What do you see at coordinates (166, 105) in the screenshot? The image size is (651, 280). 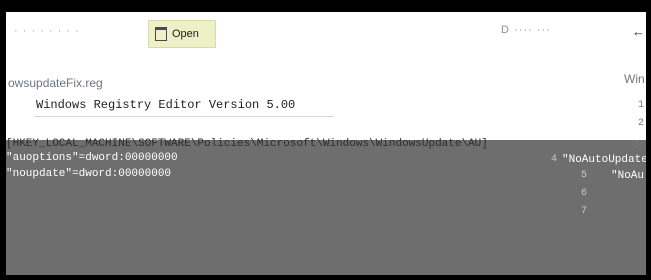 I see `code-line-1: Windows Registry Editor Version 5.00` at bounding box center [166, 105].